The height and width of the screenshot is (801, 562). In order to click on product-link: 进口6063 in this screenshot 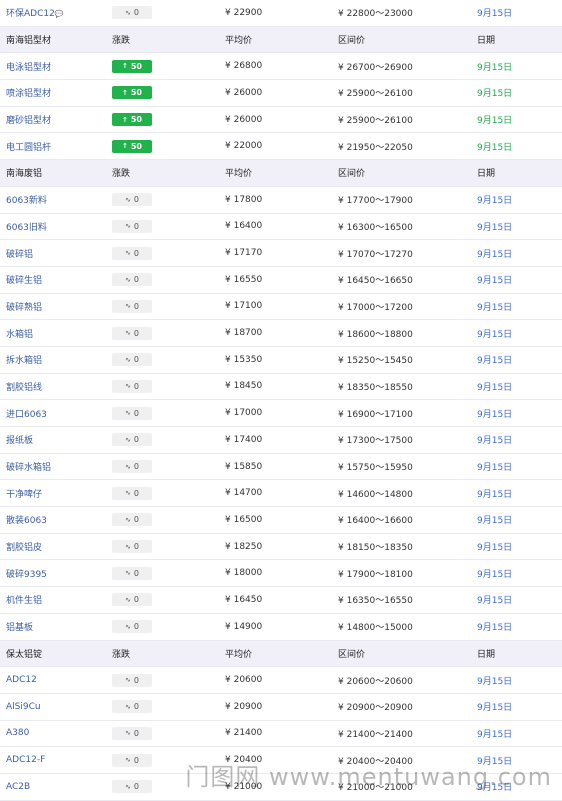, I will do `click(26, 415)`.